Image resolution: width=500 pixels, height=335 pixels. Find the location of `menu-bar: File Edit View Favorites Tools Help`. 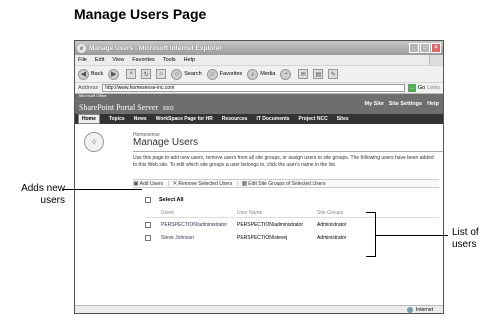

menu-bar: File Edit View Favorites Tools Help is located at coordinates (259, 60).